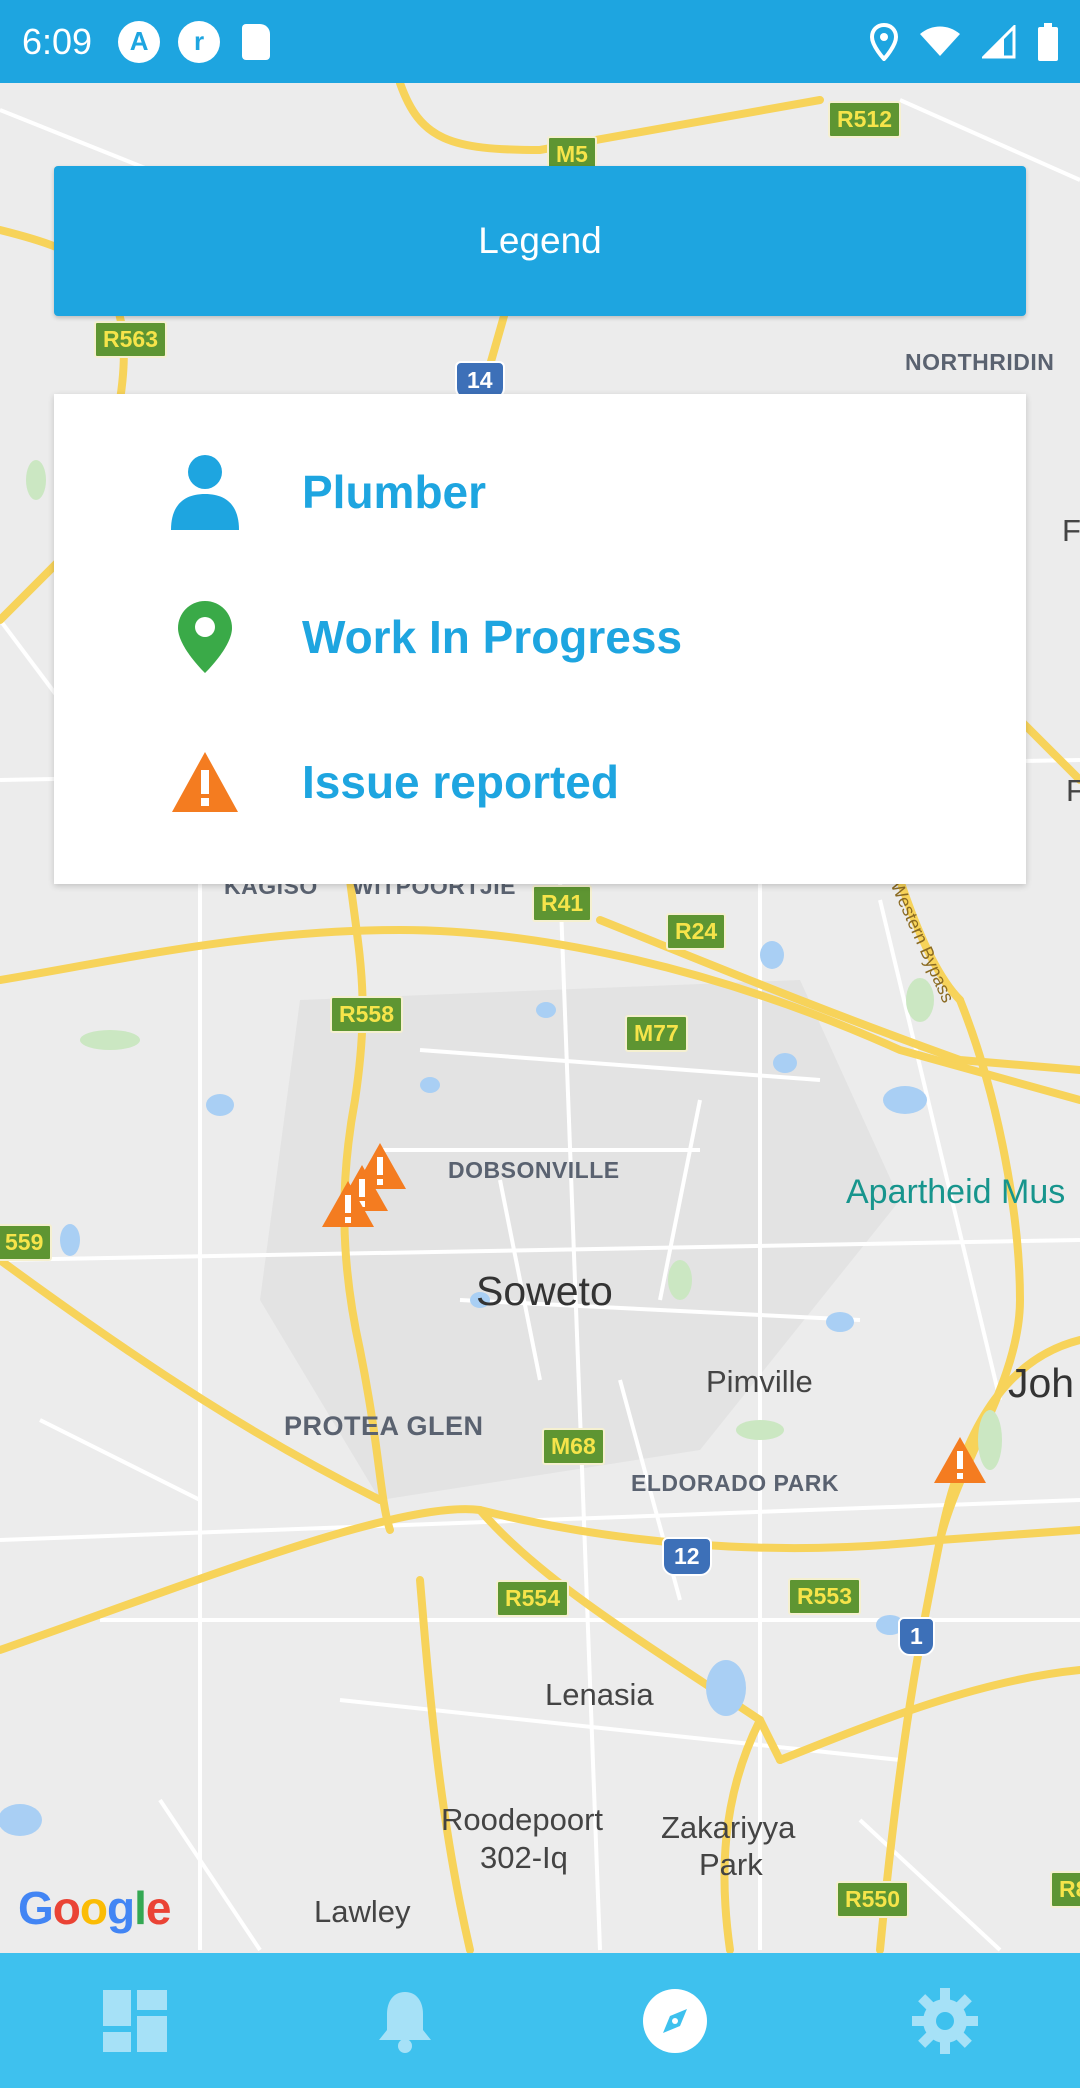 This screenshot has height=2088, width=1080. What do you see at coordinates (964, 41) in the screenshot?
I see `status-icons` at bounding box center [964, 41].